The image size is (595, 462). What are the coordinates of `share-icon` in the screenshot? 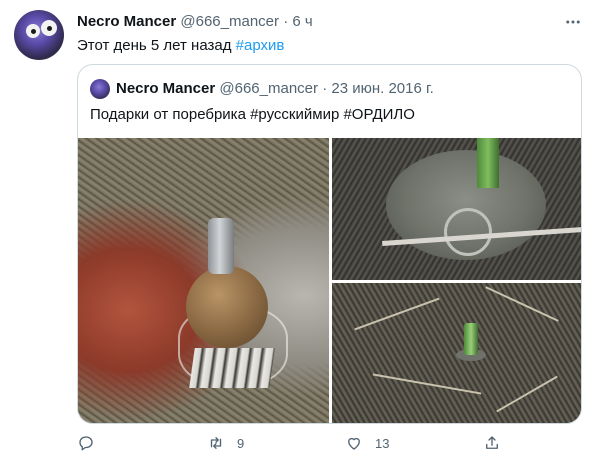 It's located at (492, 442).